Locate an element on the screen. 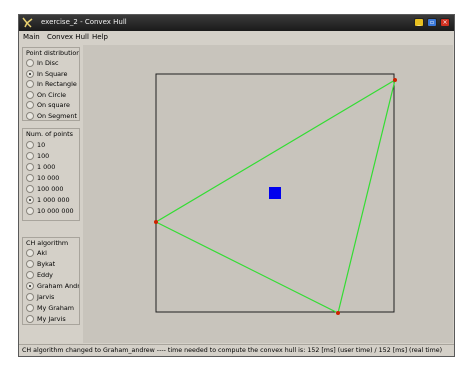 The height and width of the screenshot is (375, 474). radio-option: 10 000 000 is located at coordinates (52, 211).